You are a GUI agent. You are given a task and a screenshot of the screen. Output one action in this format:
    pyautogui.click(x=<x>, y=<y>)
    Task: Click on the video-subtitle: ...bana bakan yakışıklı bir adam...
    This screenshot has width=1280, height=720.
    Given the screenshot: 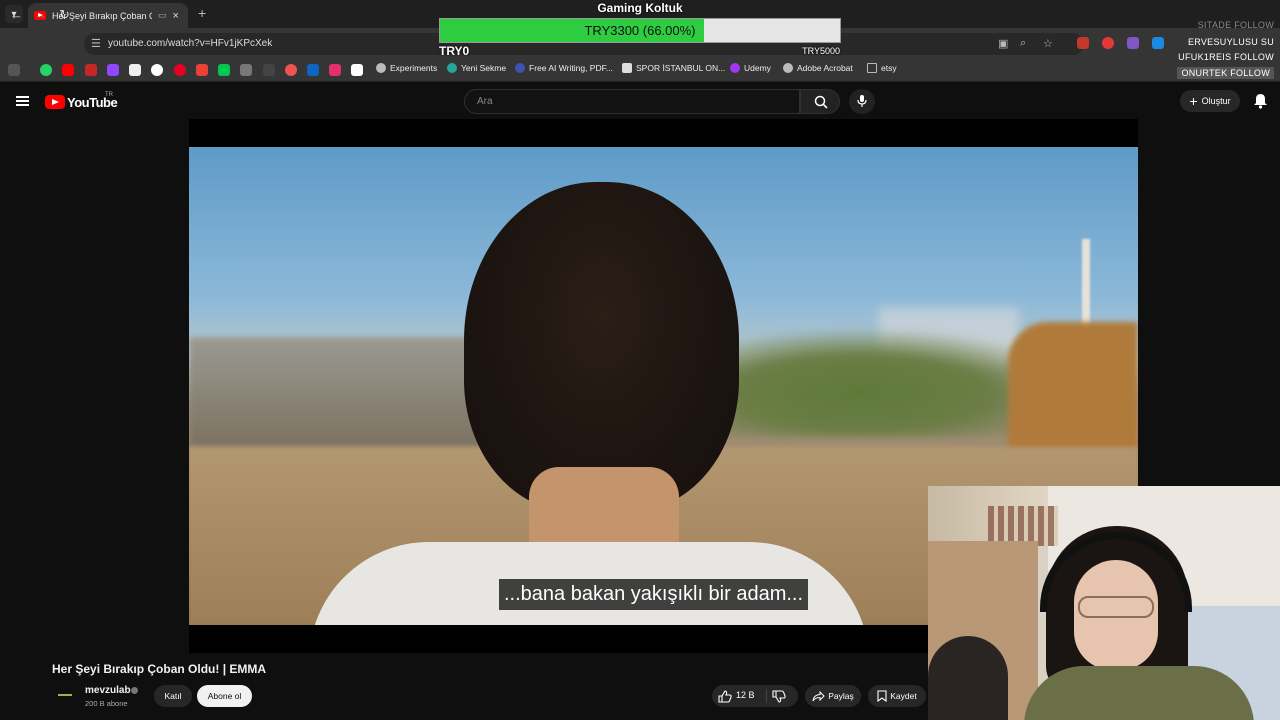 What is the action you would take?
    pyautogui.click(x=654, y=594)
    